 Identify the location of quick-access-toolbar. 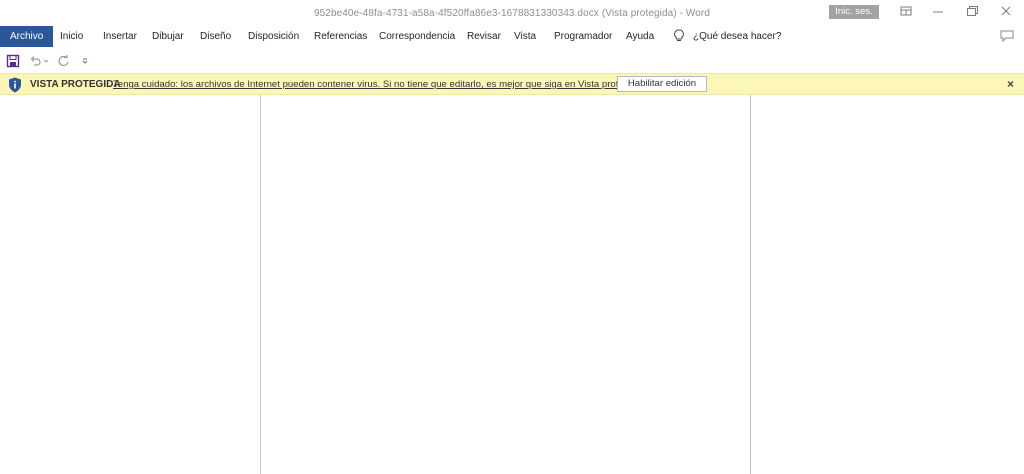
(512, 61).